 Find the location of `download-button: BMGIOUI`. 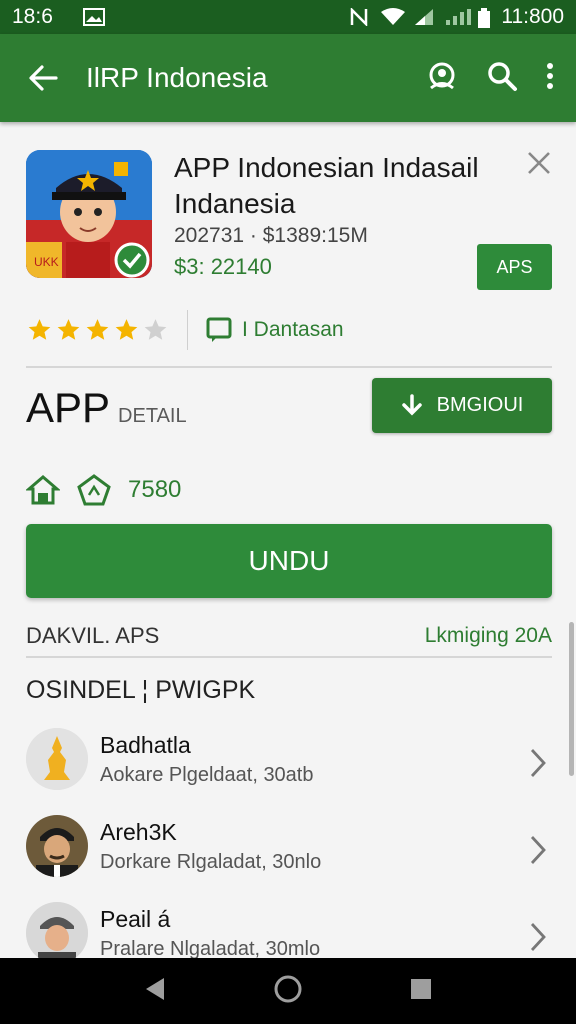

download-button: BMGIOUI is located at coordinates (462, 405).